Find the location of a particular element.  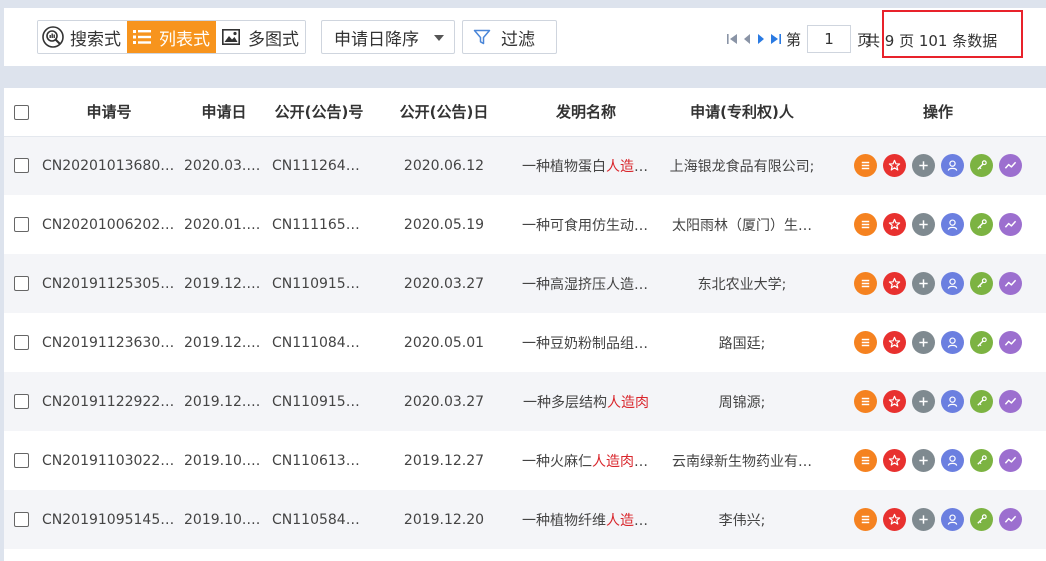

pub-no-cell: CN110915941A is located at coordinates (319, 283).